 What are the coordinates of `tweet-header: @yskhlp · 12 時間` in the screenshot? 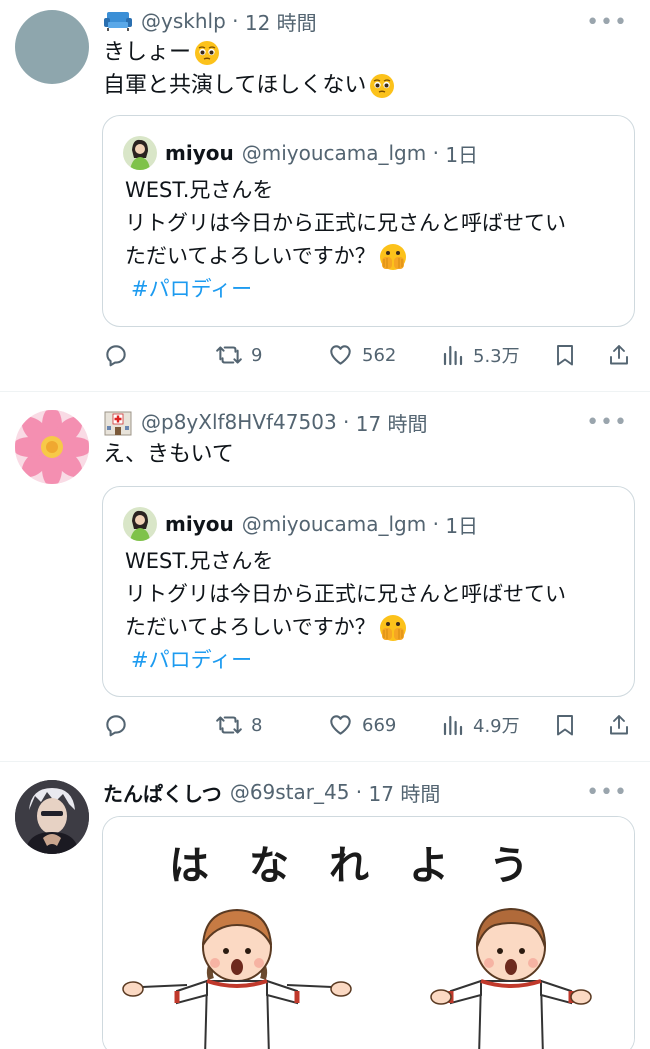 It's located at (210, 21).